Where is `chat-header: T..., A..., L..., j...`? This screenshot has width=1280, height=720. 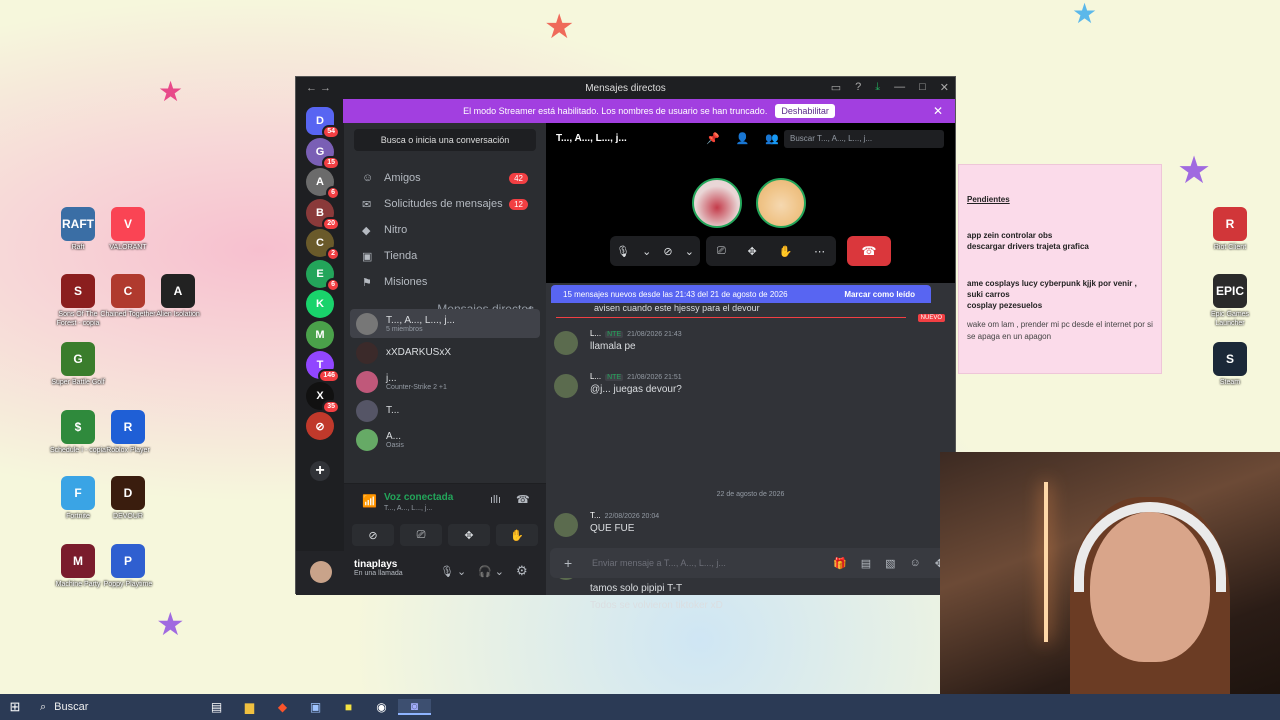 chat-header: T..., A..., L..., j... is located at coordinates (591, 138).